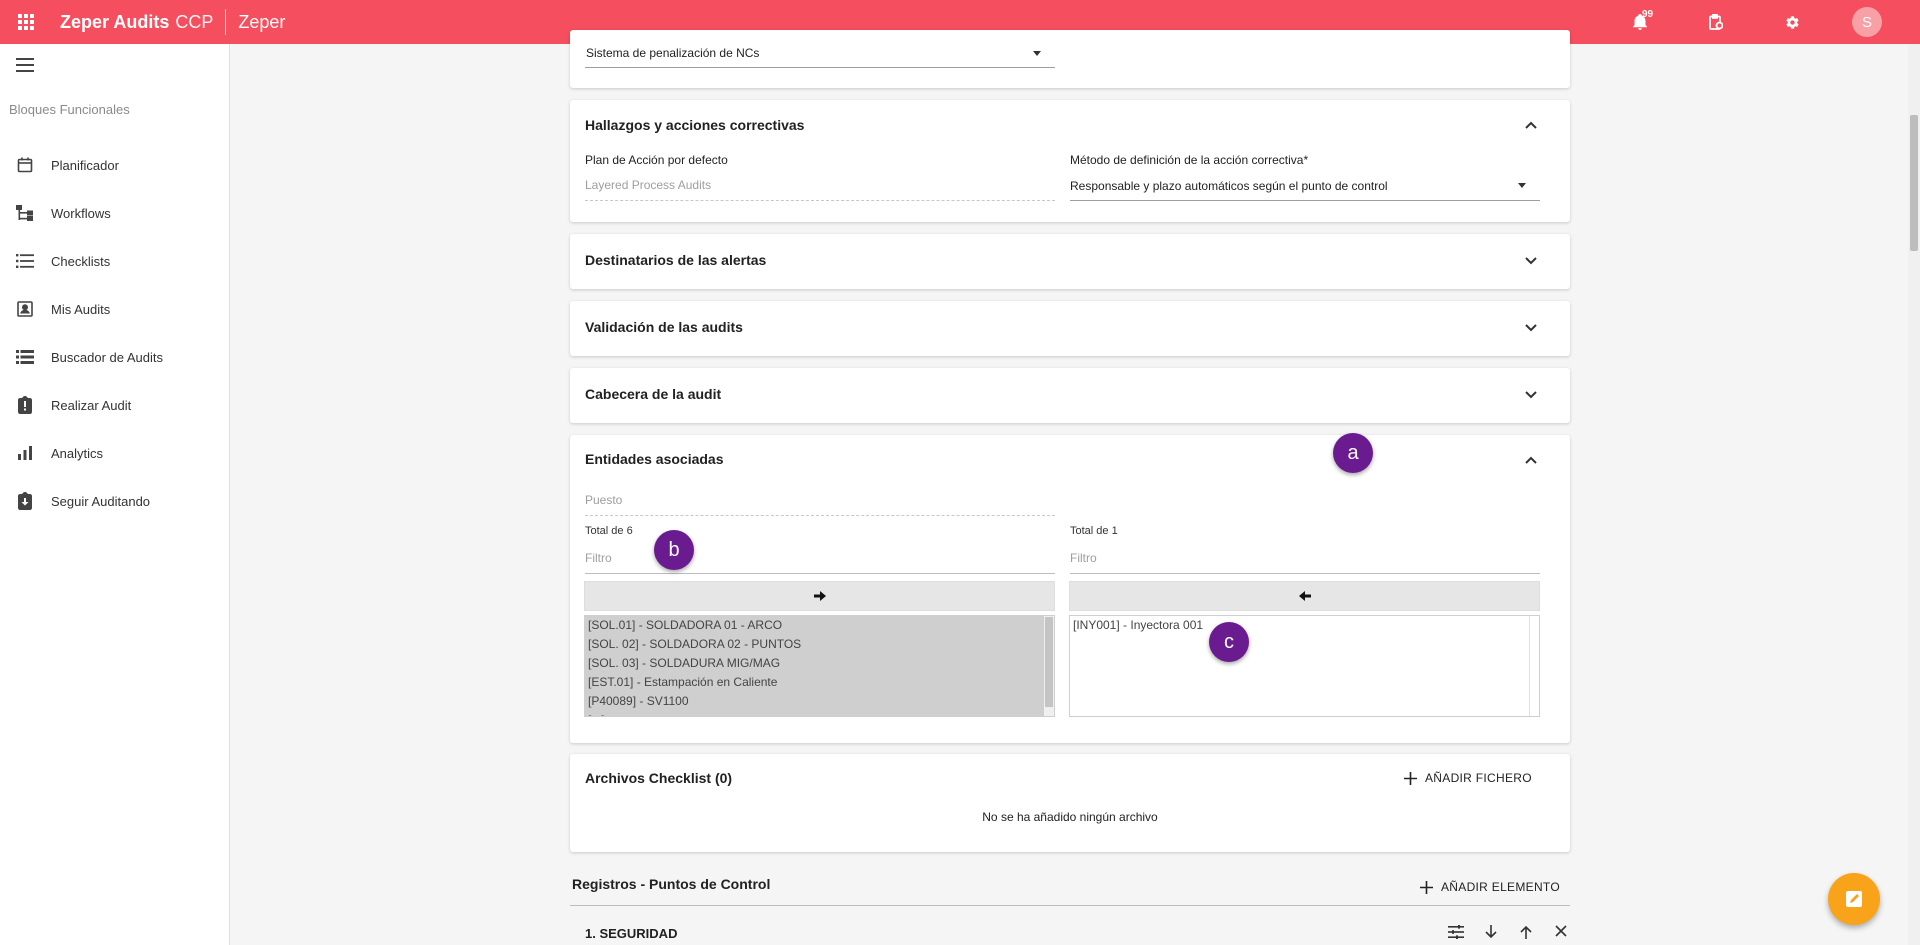 This screenshot has width=1920, height=945. What do you see at coordinates (1049, 662) in the screenshot?
I see `list-scroll-thumb` at bounding box center [1049, 662].